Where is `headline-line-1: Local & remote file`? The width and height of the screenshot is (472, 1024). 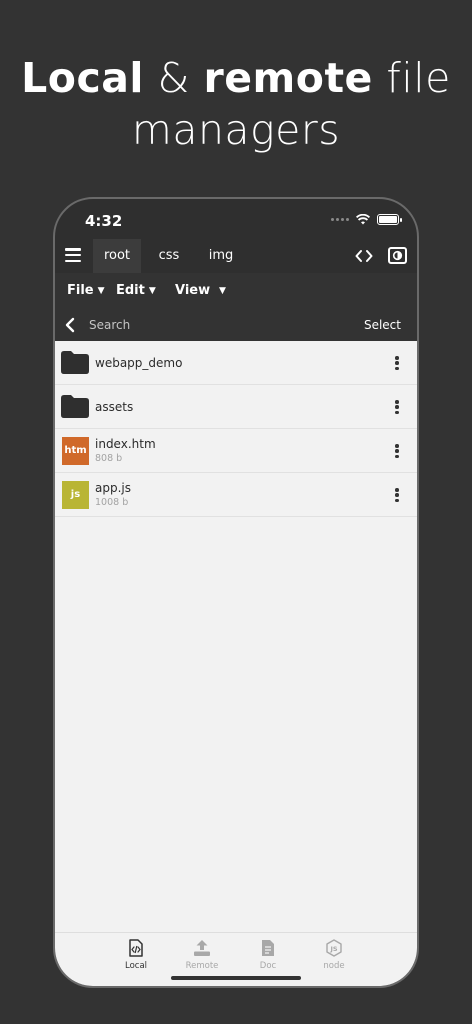
headline-line-1: Local & remote file is located at coordinates (236, 78).